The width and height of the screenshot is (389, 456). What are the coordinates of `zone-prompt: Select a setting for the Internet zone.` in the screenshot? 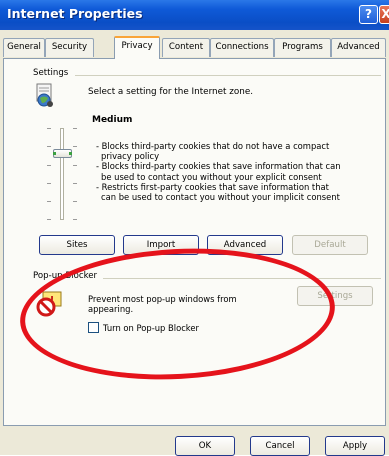 It's located at (171, 92).